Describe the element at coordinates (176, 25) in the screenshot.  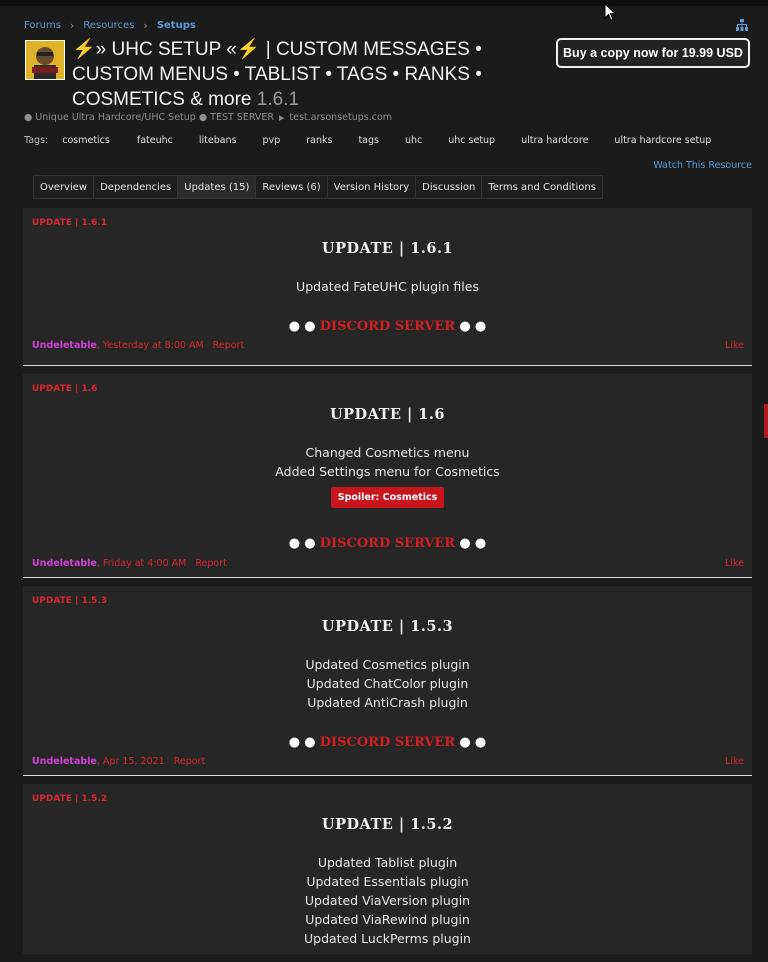
I see `breadcrumb-setups: Setups` at that location.